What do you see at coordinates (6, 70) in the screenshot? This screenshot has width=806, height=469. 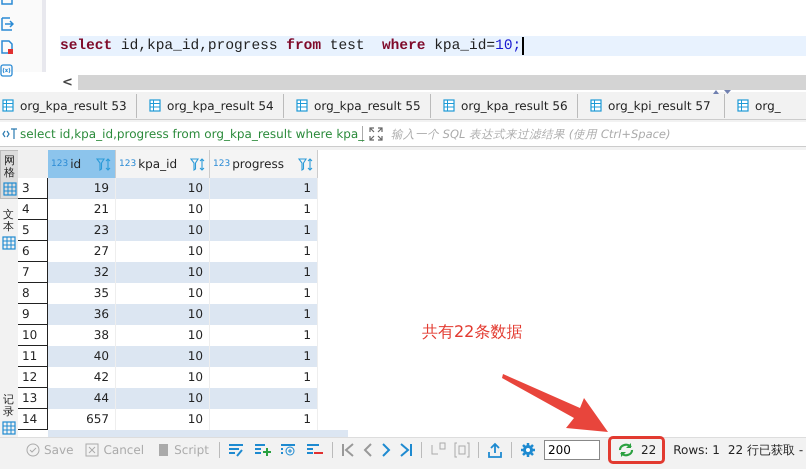 I see `variable-icon` at bounding box center [6, 70].